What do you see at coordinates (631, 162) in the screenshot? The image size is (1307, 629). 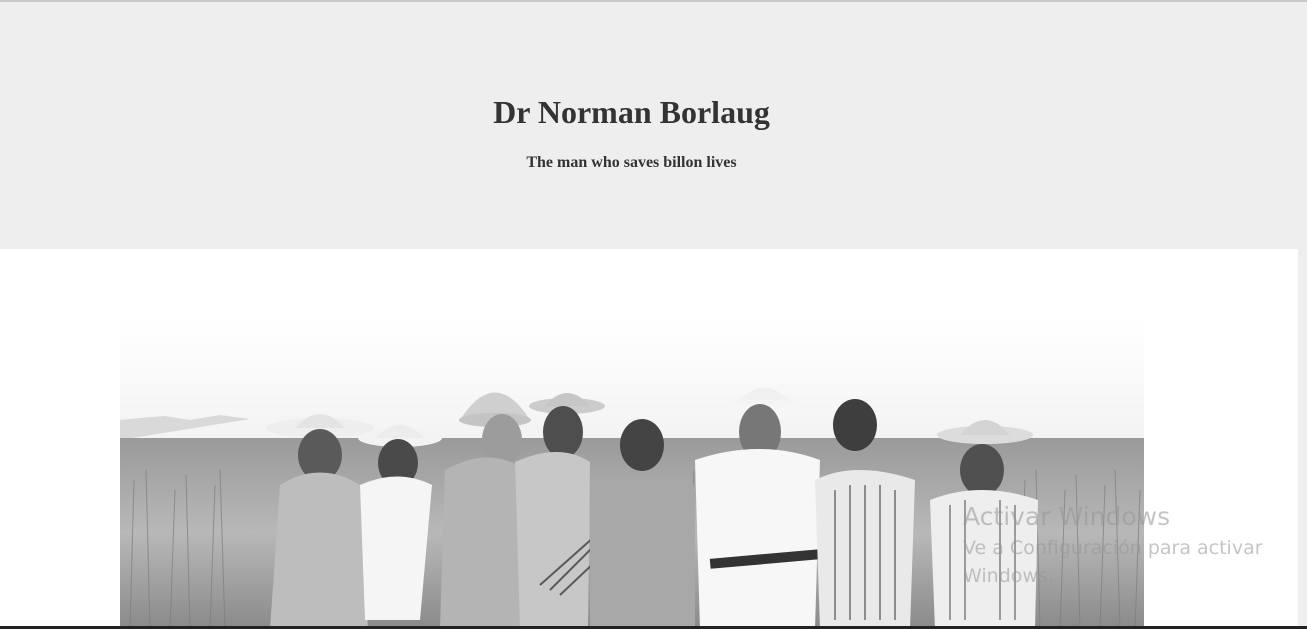 I see `page-subtitle: The man who saves billon lives` at bounding box center [631, 162].